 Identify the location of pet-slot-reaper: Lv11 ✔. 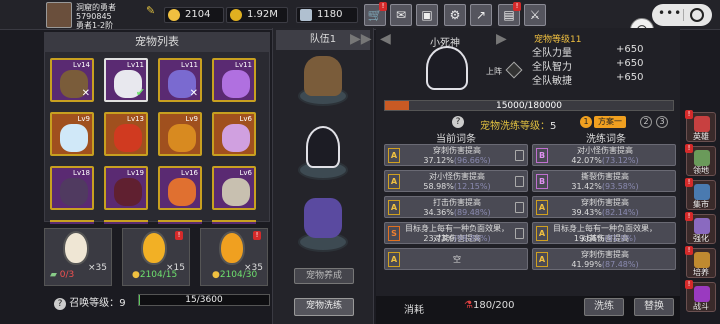
(126, 80).